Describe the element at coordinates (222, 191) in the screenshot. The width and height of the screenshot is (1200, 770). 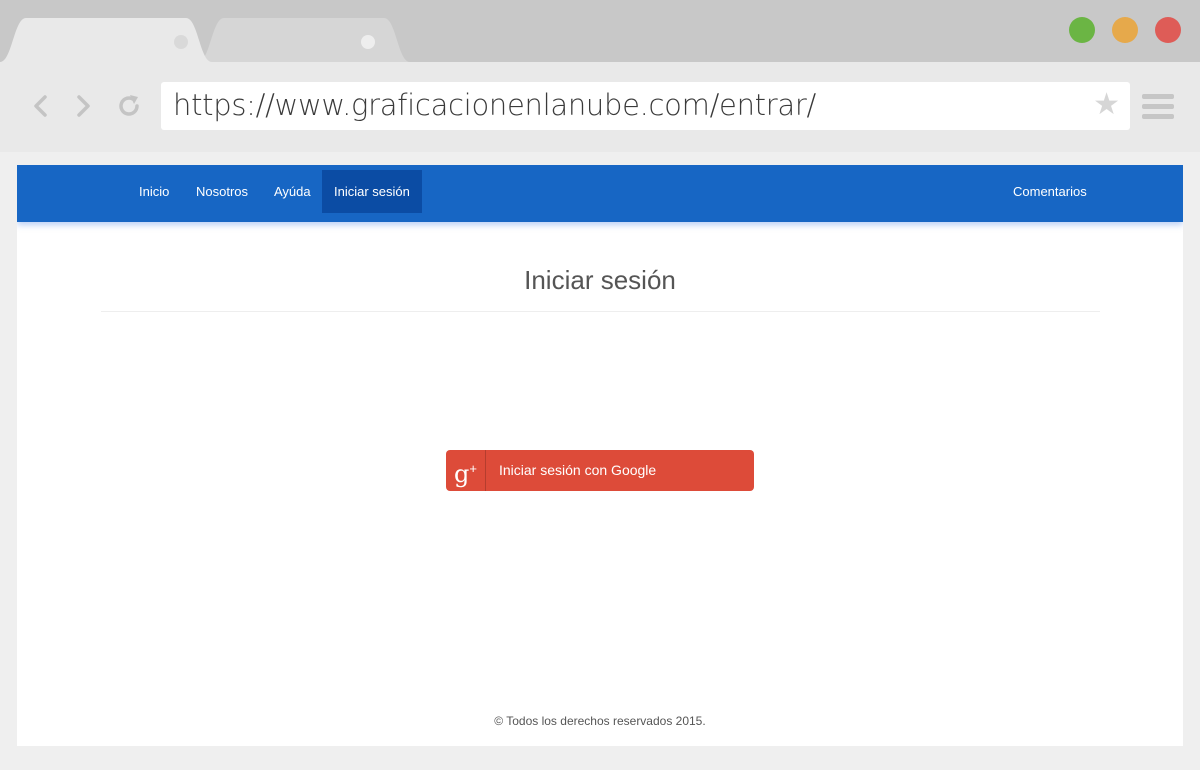
I see `nav-item-nosotros: Nosotros` at that location.